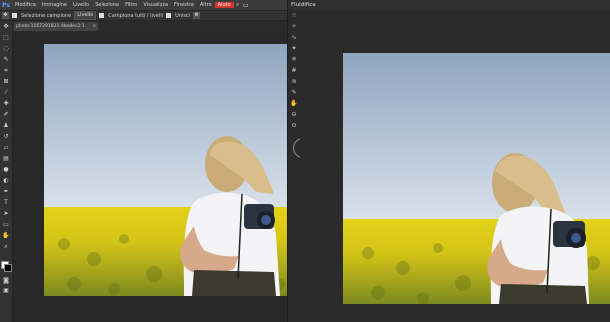 This screenshot has width=610, height=322. Describe the element at coordinates (294, 49) in the screenshot. I see `twirl-icon: ✦` at that location.